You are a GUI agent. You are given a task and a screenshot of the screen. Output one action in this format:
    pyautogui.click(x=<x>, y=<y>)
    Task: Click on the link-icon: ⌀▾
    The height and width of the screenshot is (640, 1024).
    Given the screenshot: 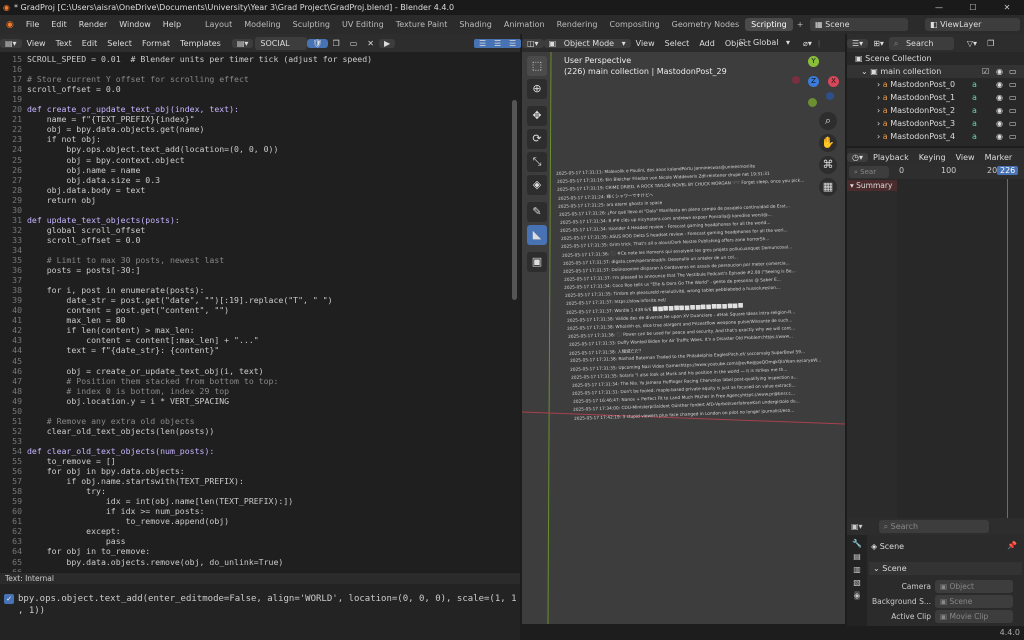 What is the action you would take?
    pyautogui.click(x=807, y=43)
    